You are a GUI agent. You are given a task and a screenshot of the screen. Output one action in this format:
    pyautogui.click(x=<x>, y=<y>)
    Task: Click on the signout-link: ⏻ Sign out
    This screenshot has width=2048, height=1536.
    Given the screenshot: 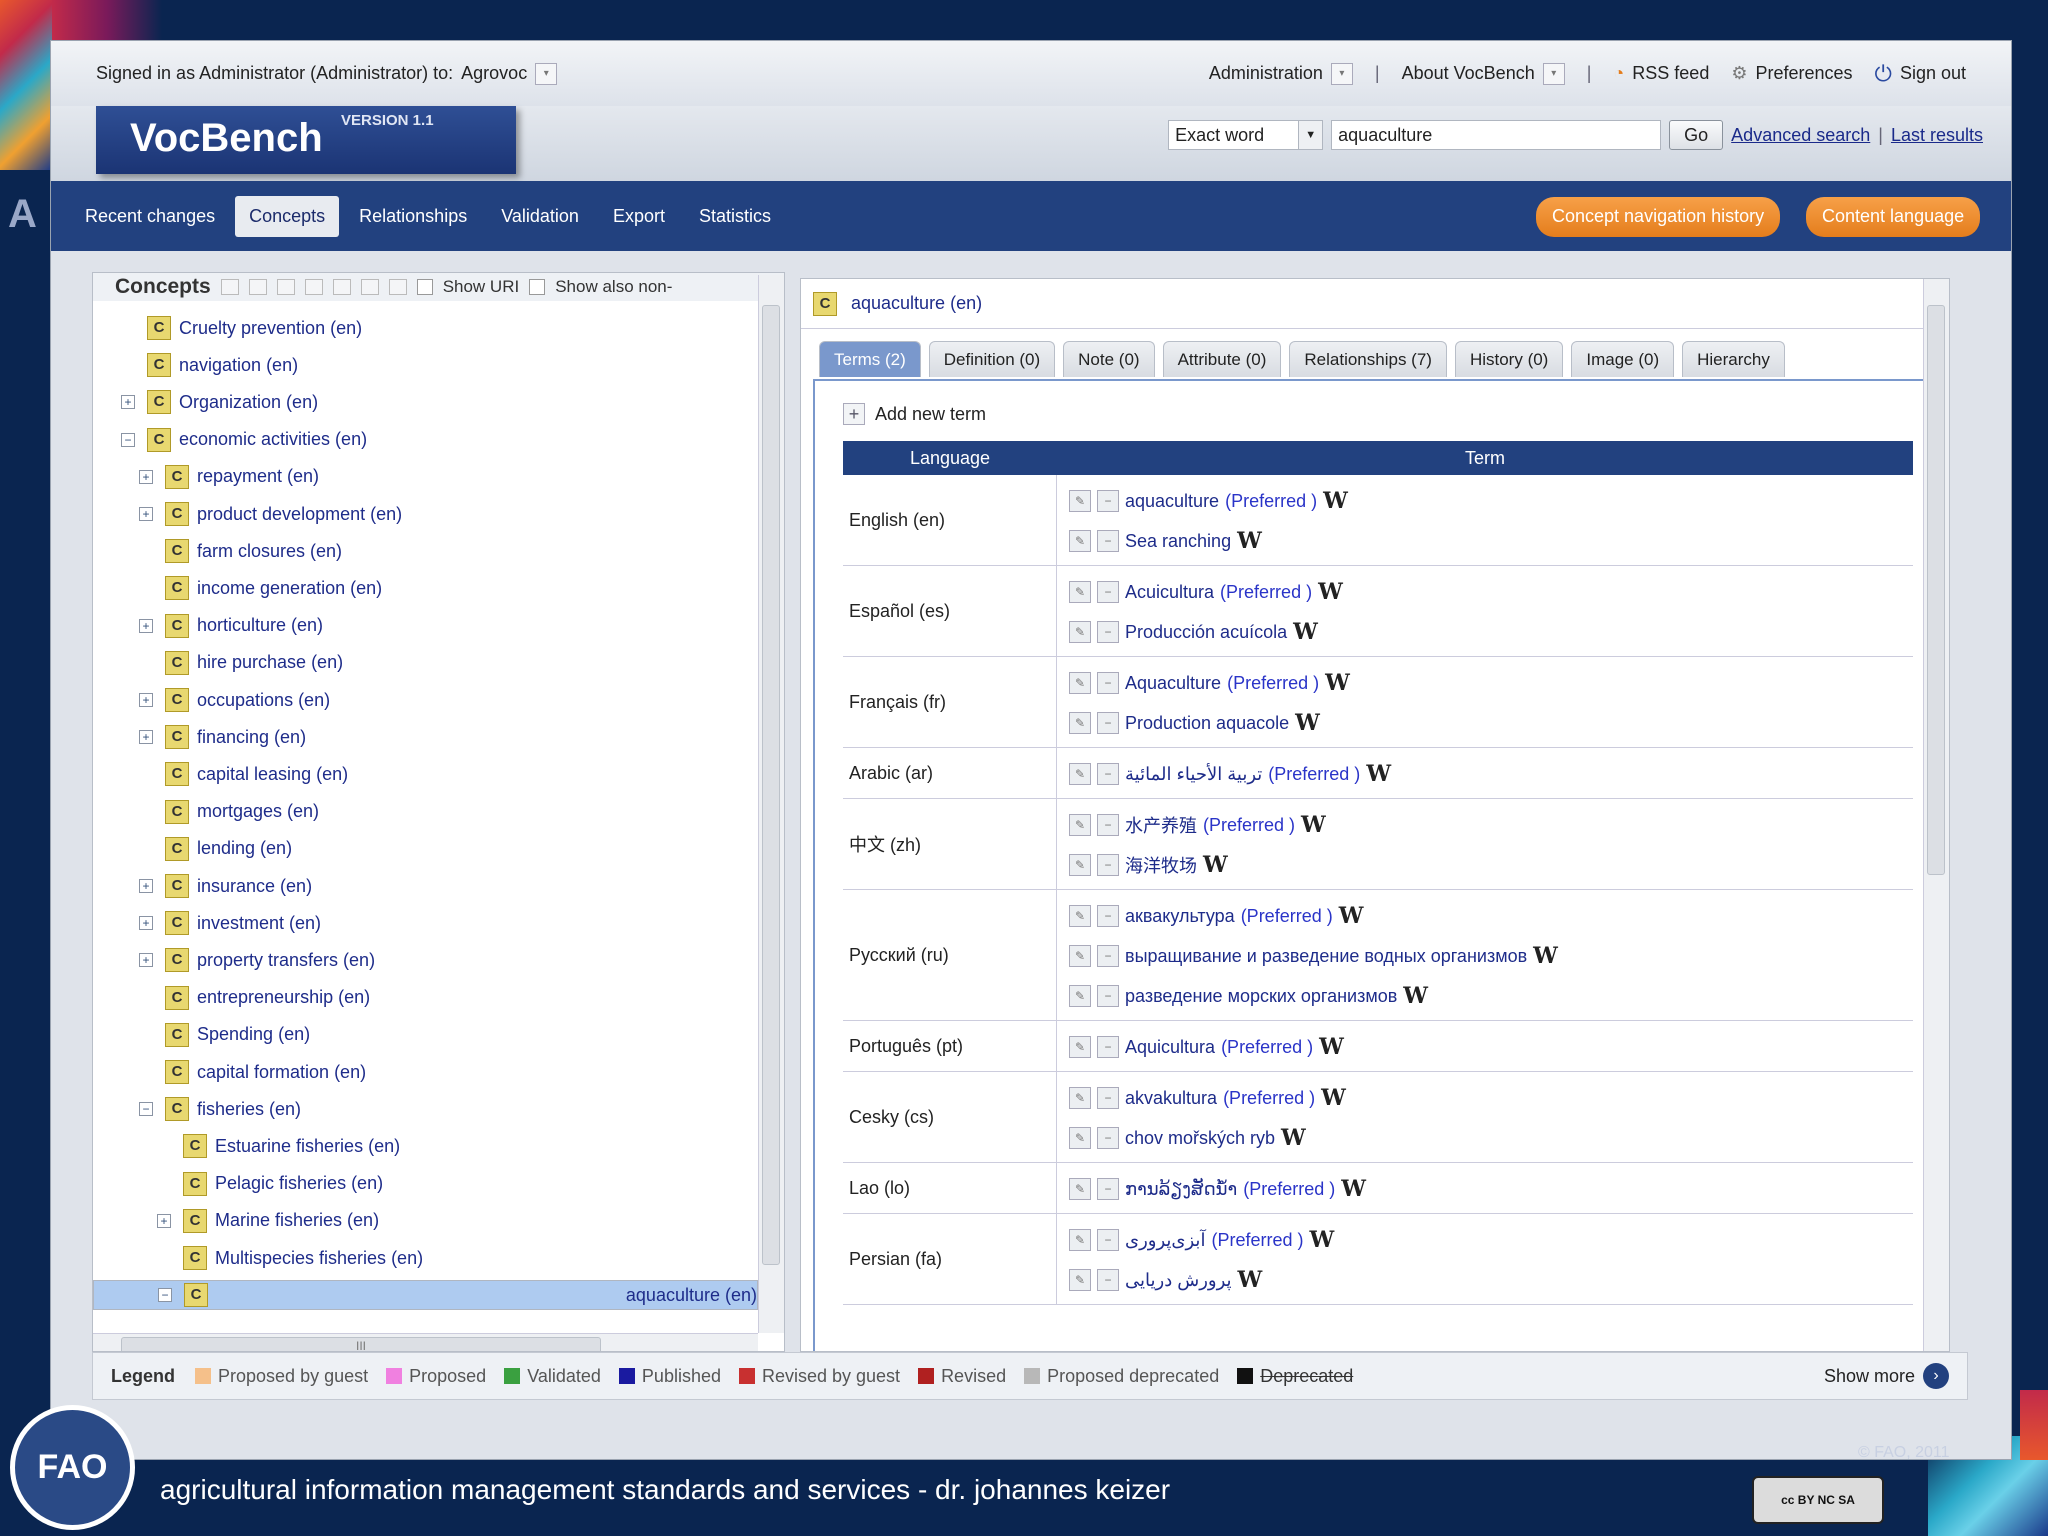 What is the action you would take?
    pyautogui.click(x=1920, y=74)
    